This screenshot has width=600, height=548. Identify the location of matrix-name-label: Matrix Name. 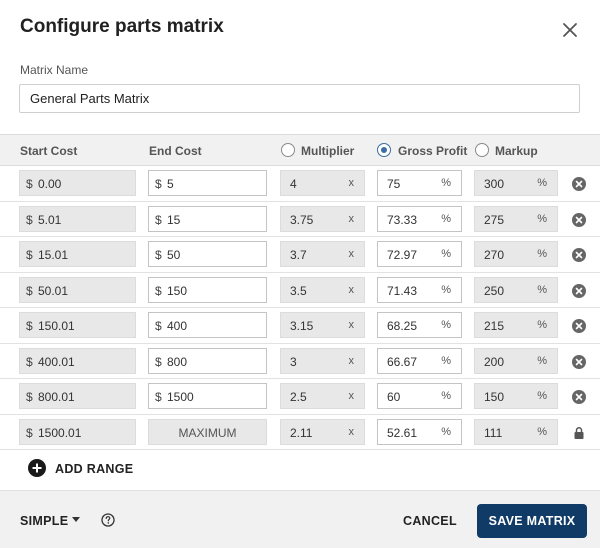
(54, 70).